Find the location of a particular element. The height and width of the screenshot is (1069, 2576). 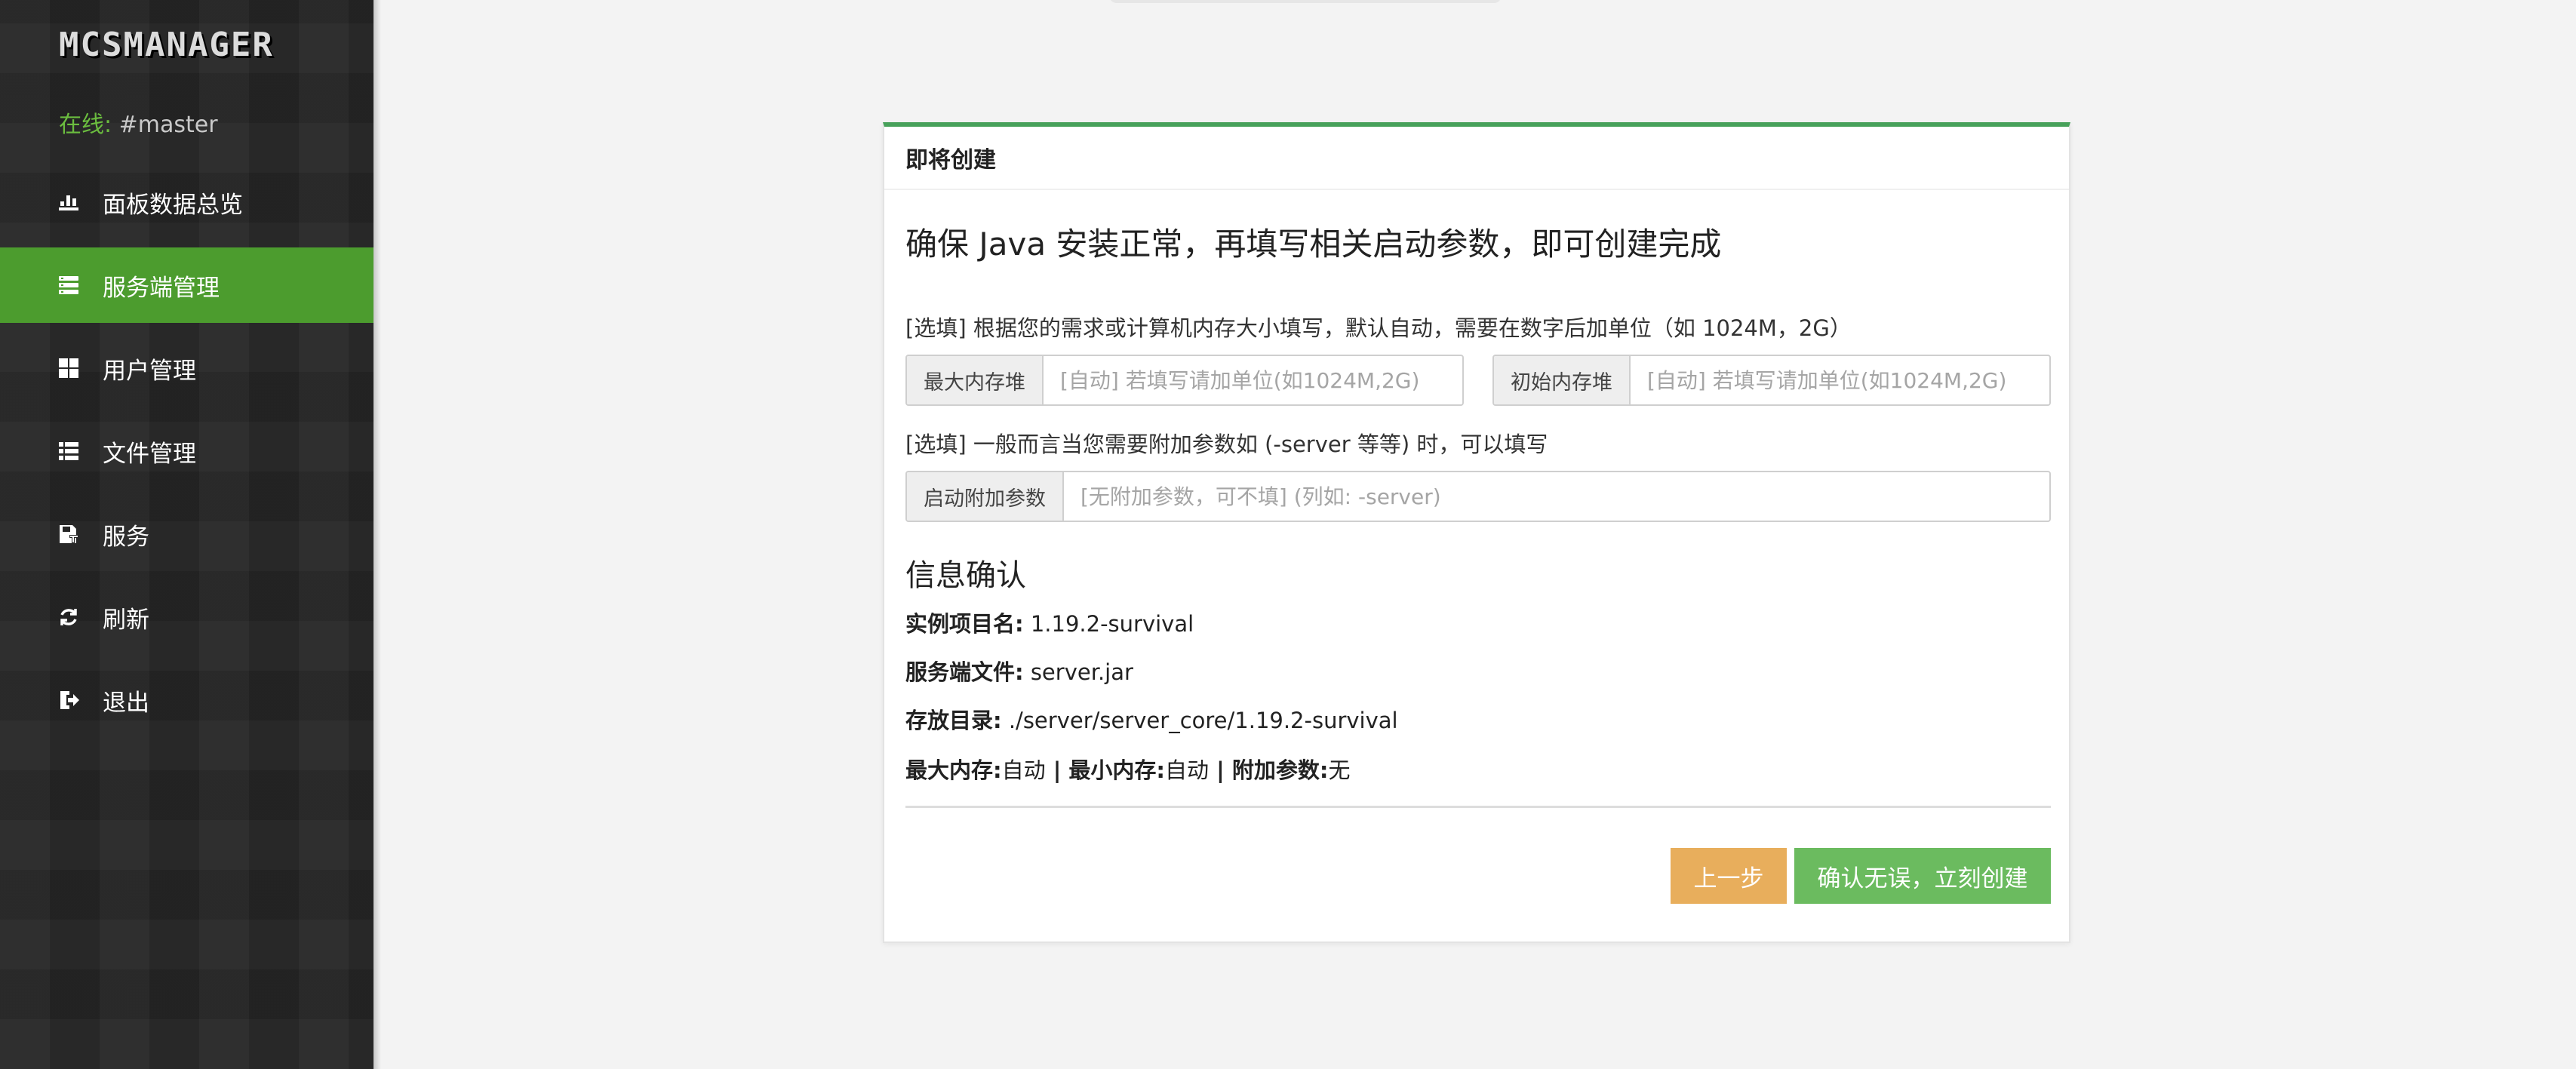

info-value: 无 is located at coordinates (1339, 770).